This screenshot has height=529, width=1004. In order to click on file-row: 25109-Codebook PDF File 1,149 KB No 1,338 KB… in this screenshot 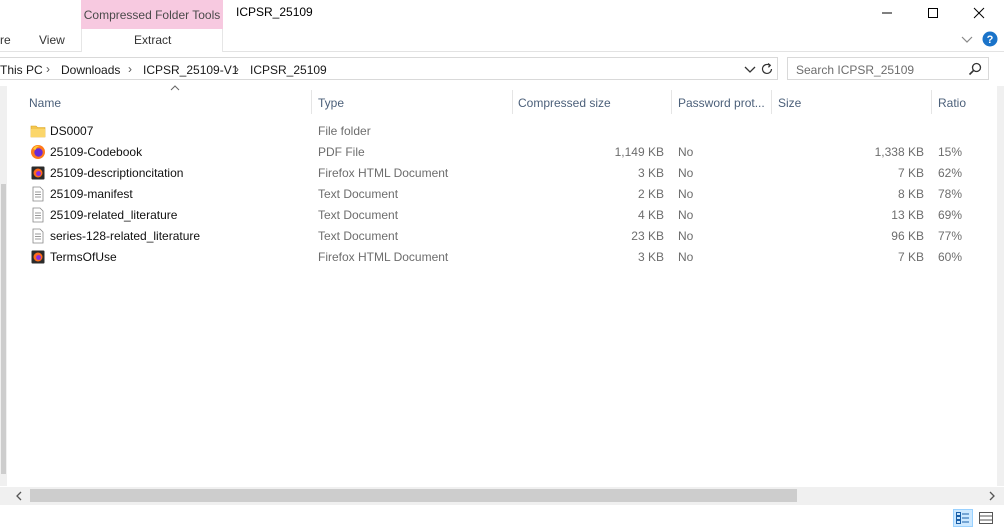, I will do `click(502, 152)`.